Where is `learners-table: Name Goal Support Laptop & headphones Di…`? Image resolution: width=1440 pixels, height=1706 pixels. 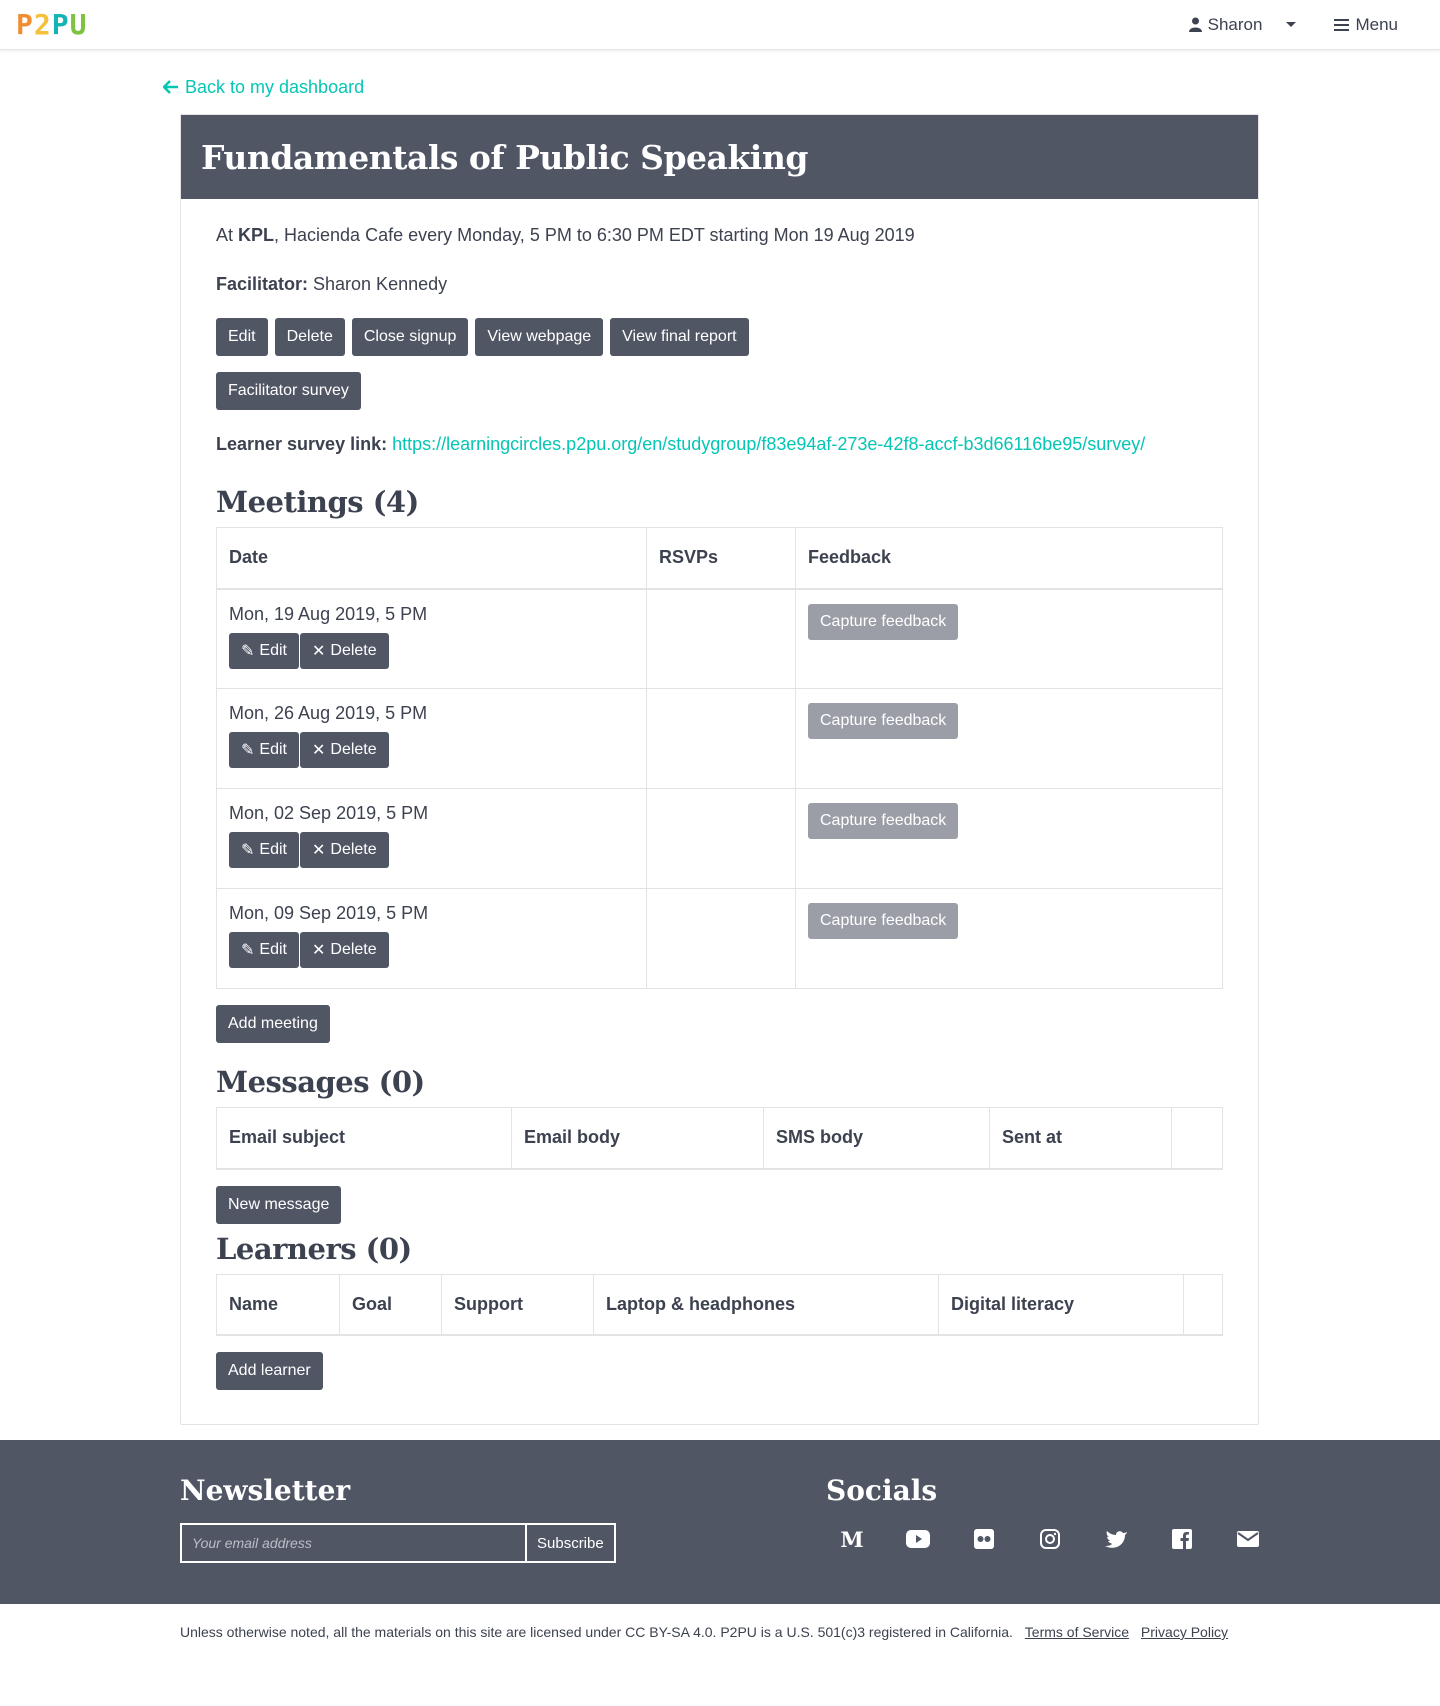
learners-table: Name Goal Support Laptop & headphones Di… is located at coordinates (719, 1304).